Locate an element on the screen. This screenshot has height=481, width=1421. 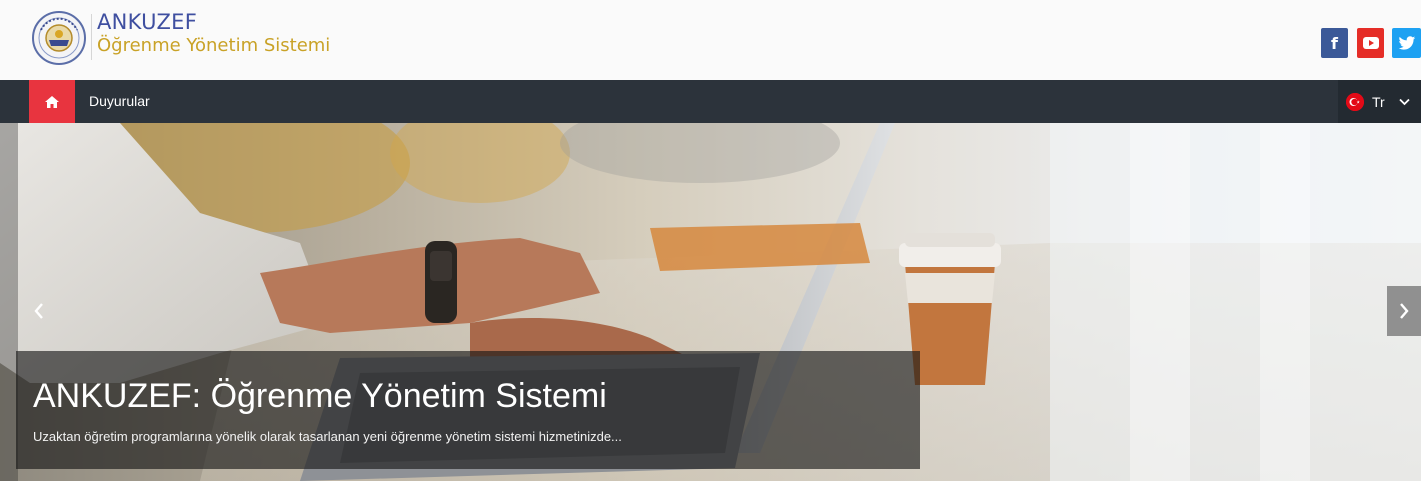
facebook-icon: f is located at coordinates (1334, 43).